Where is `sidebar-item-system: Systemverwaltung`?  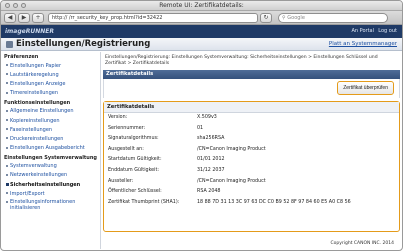 sidebar-item-system: Systemverwaltung is located at coordinates (51, 166).